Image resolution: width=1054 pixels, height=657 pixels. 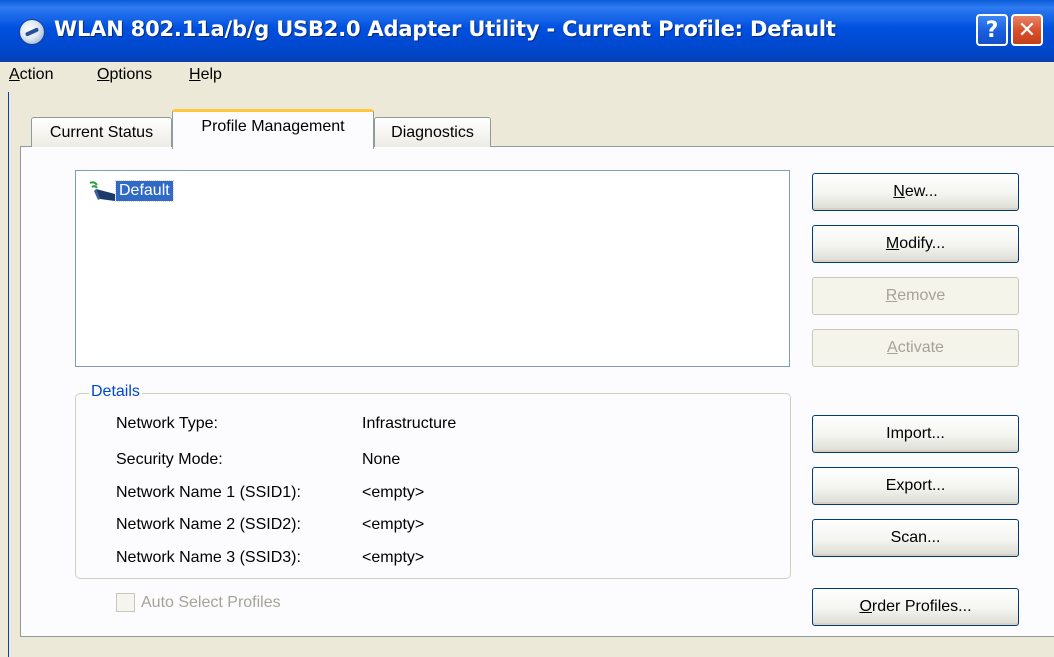 What do you see at coordinates (208, 524) in the screenshot?
I see `ssid2-label: Network Name 2 (SSID2):` at bounding box center [208, 524].